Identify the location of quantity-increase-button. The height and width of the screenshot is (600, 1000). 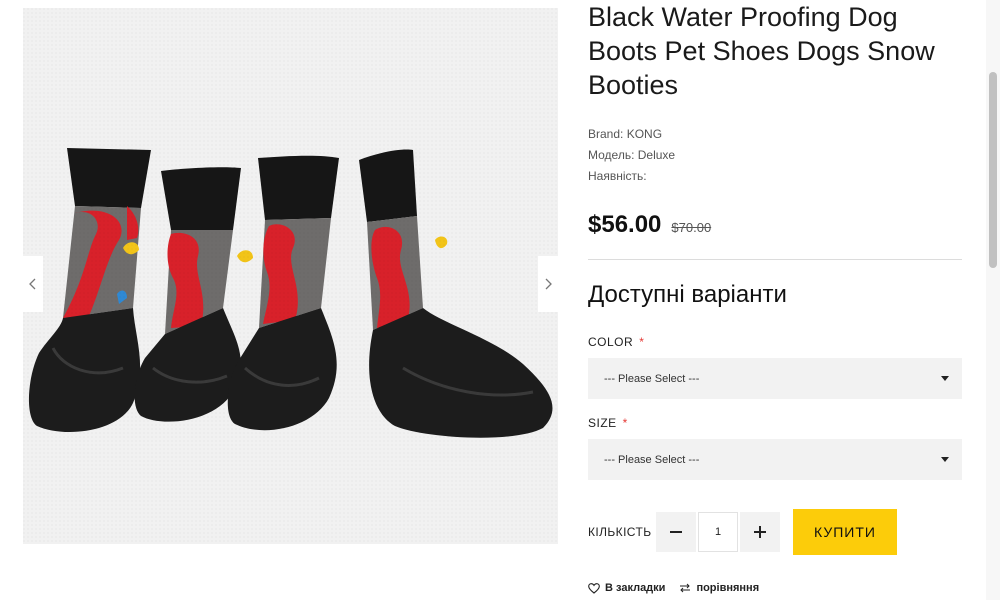
(760, 532).